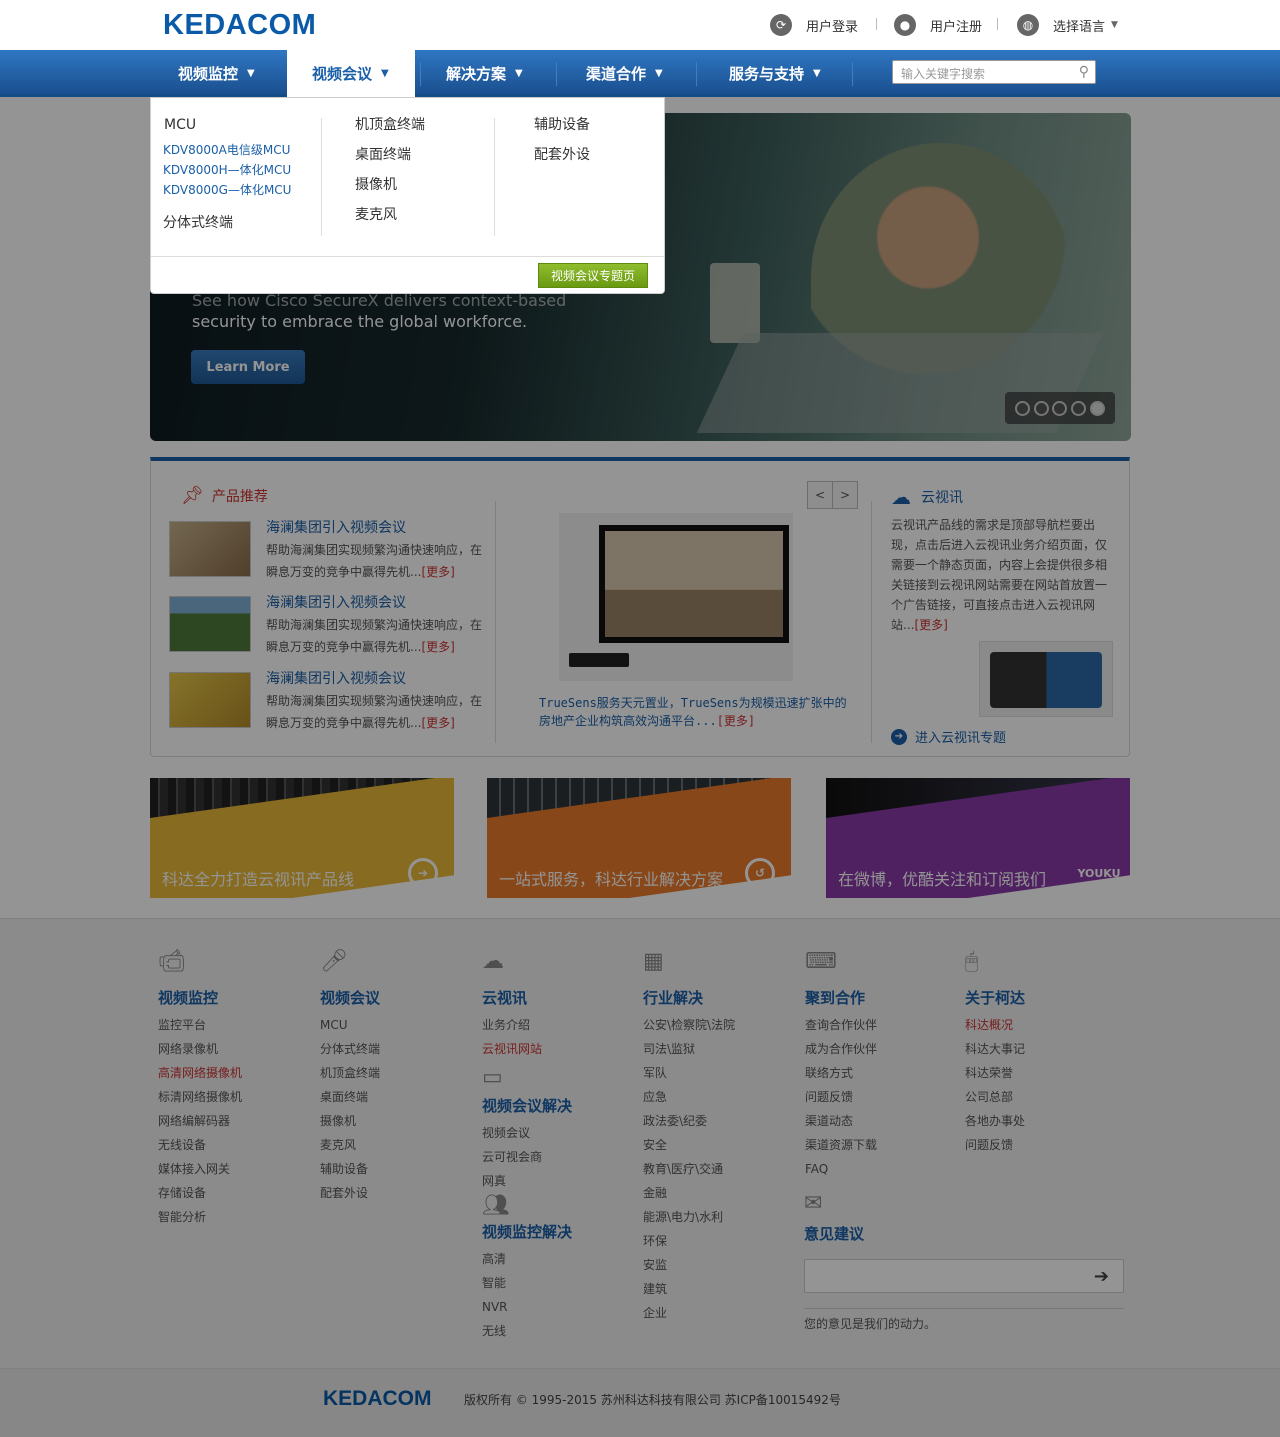  I want to click on dropdown-subitem: KDV8000G—体化MCU, so click(227, 190).